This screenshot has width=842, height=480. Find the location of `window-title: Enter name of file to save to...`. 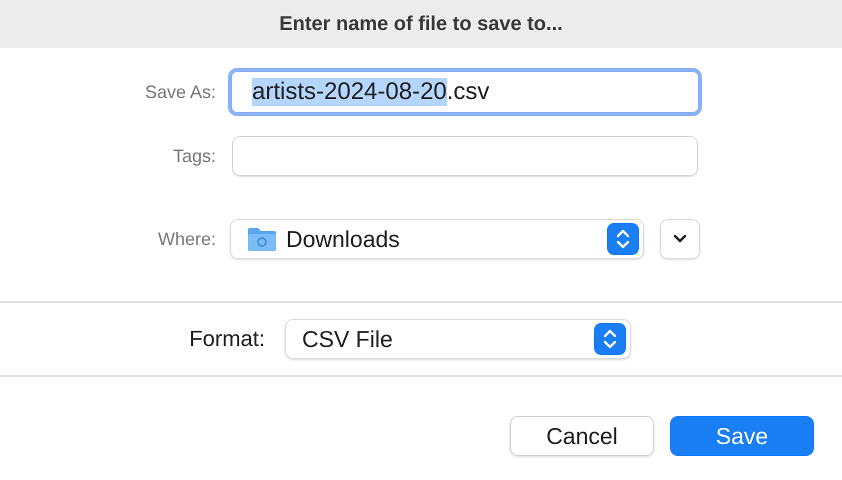

window-title: Enter name of file to save to... is located at coordinates (421, 24).